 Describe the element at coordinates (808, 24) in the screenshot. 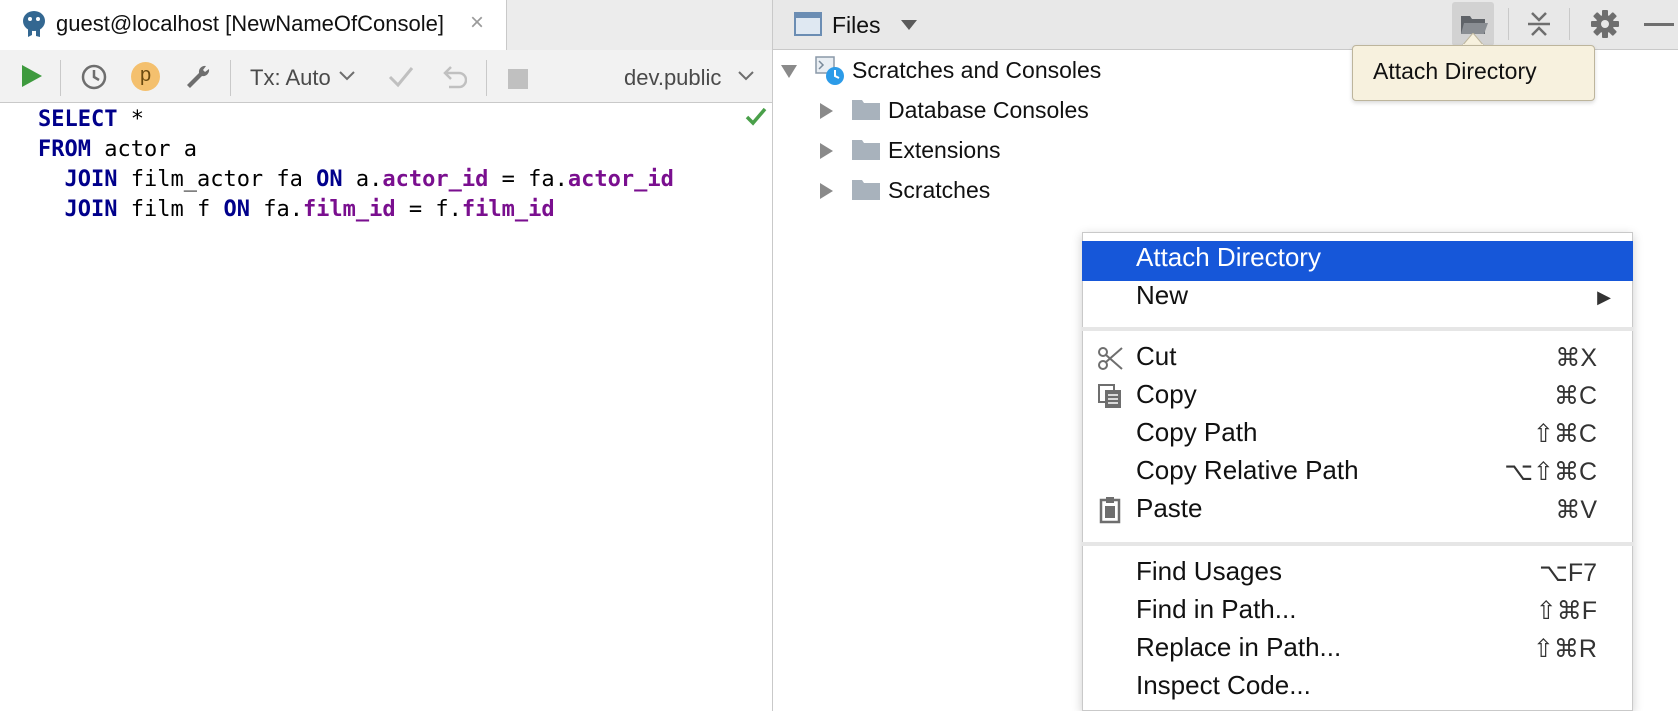

I see `window-icon` at that location.